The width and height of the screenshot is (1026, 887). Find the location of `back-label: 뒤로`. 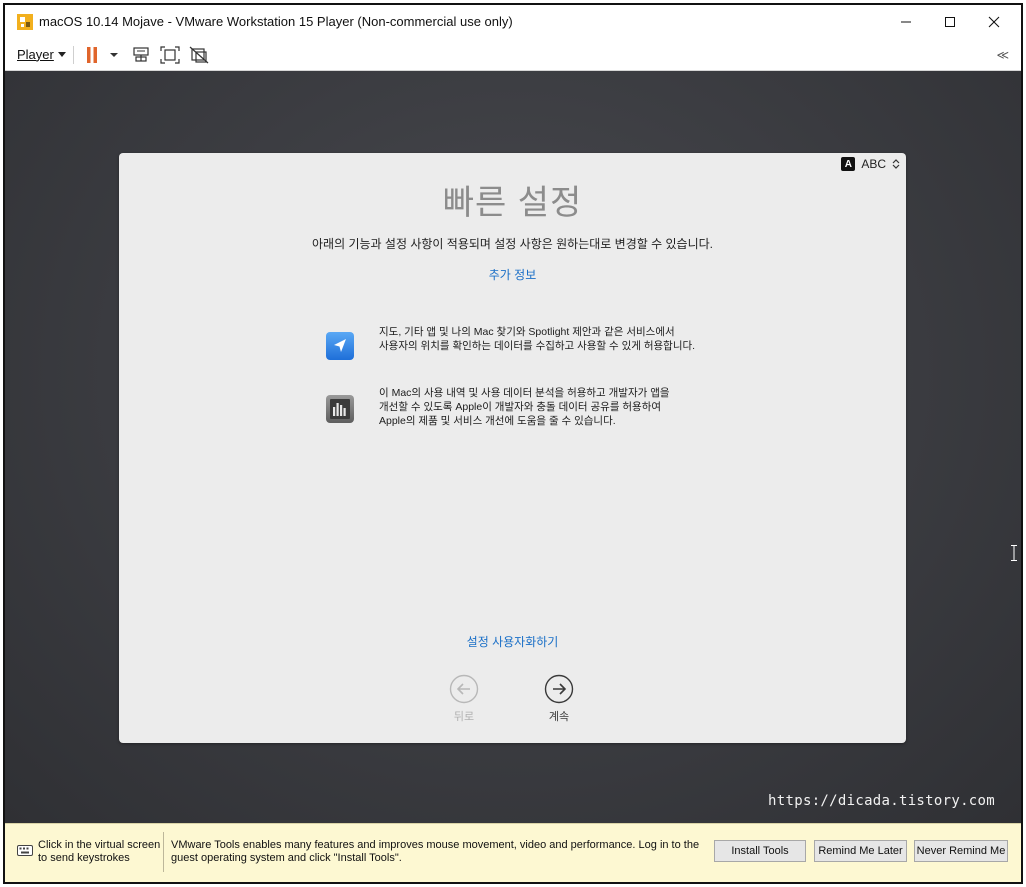

back-label: 뒤로 is located at coordinates (464, 717).